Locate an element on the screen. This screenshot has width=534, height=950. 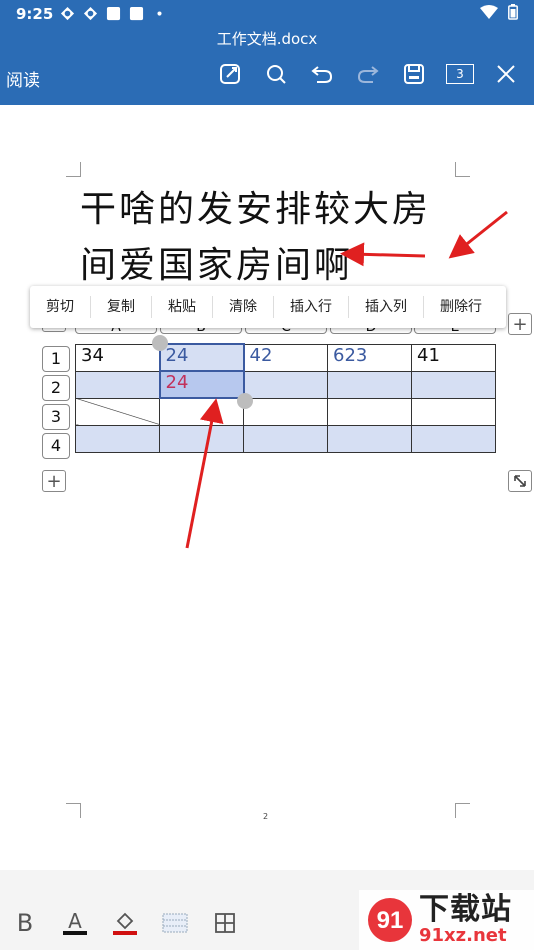
menu-item-insert-column: 插入列 is located at coordinates (386, 307).